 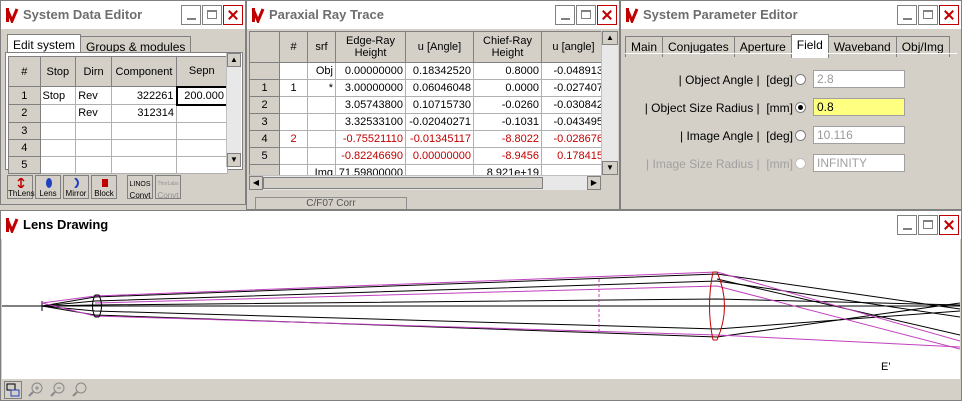 I want to click on table-row: 4, so click(x=118, y=147).